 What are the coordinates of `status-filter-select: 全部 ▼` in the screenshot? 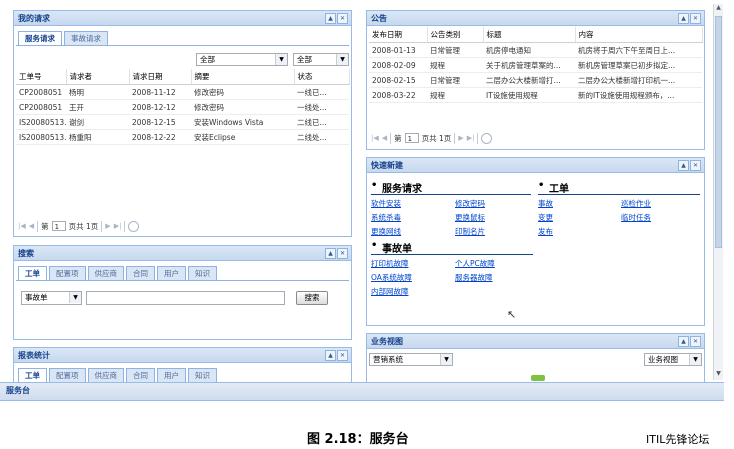 It's located at (242, 59).